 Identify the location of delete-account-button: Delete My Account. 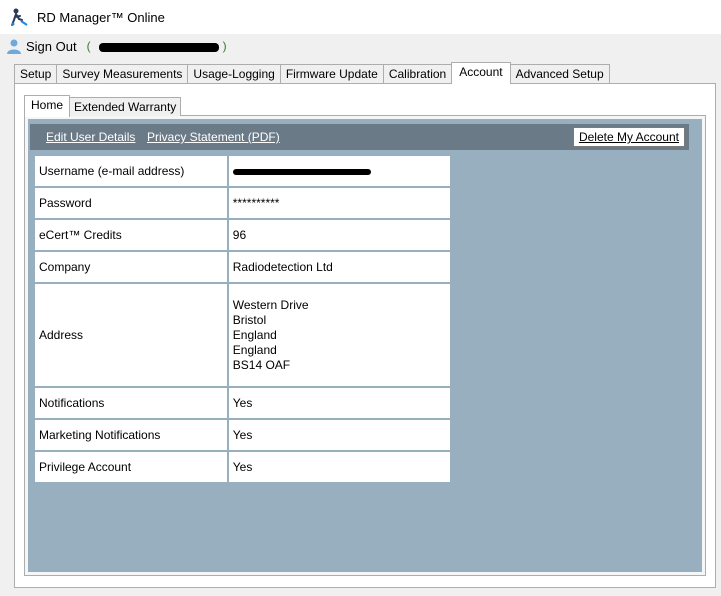
(628, 137).